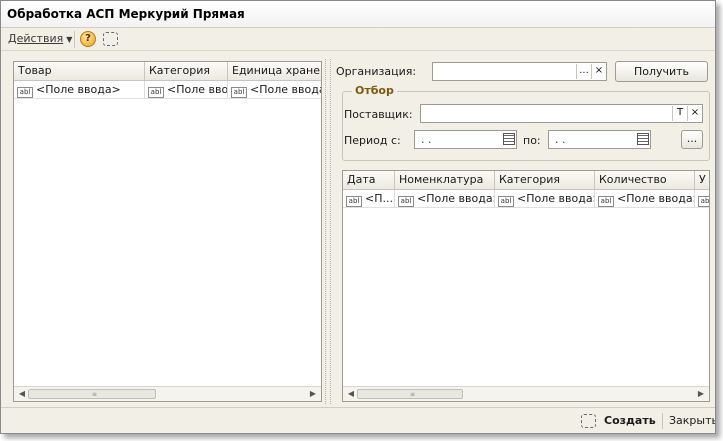  I want to click on create-button: Создать, so click(630, 420).